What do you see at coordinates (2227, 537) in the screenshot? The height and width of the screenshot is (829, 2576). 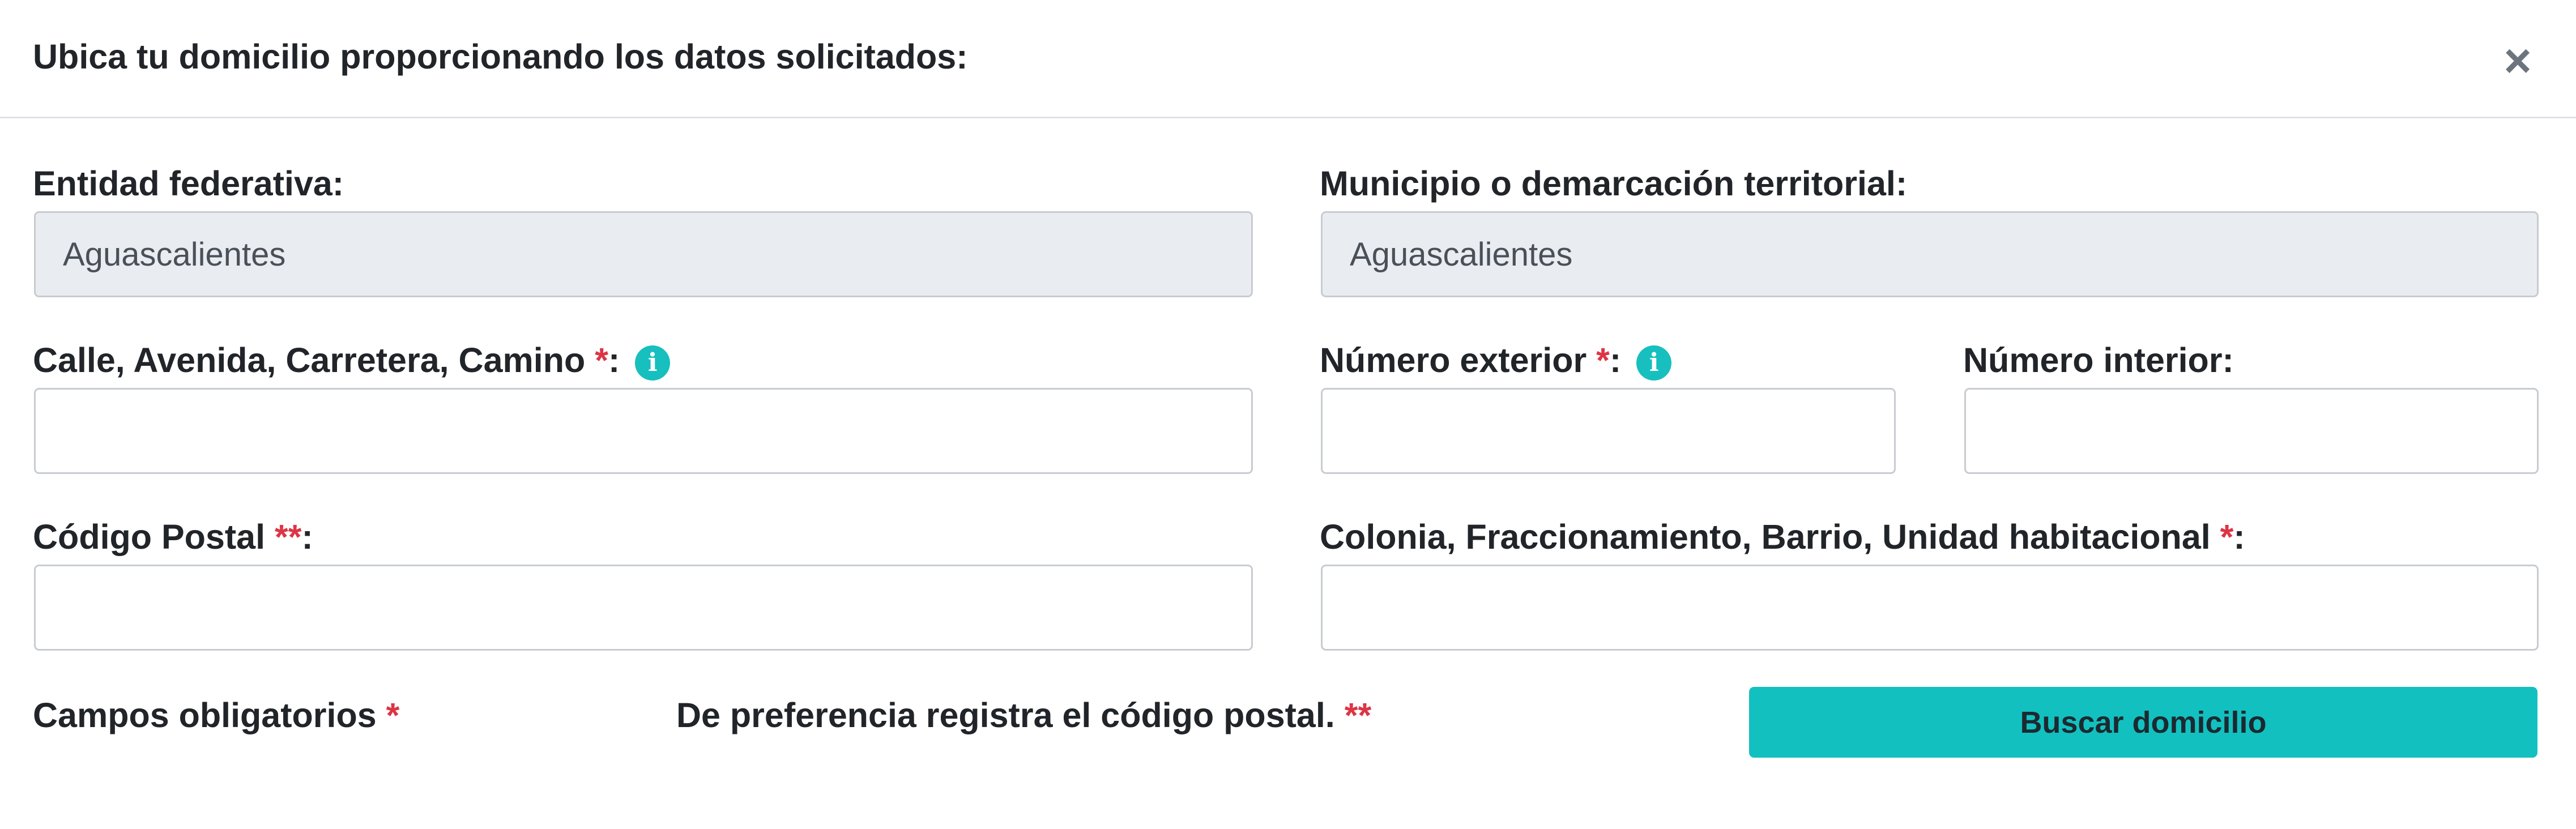 I see `colonia-required-mark: *` at bounding box center [2227, 537].